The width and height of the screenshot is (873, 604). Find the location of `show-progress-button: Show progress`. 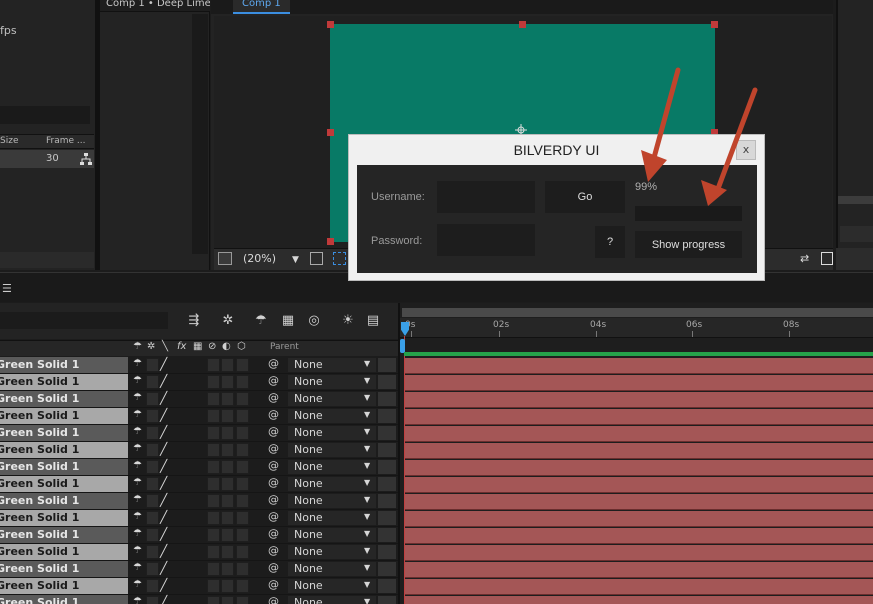

show-progress-button: Show progress is located at coordinates (688, 244).